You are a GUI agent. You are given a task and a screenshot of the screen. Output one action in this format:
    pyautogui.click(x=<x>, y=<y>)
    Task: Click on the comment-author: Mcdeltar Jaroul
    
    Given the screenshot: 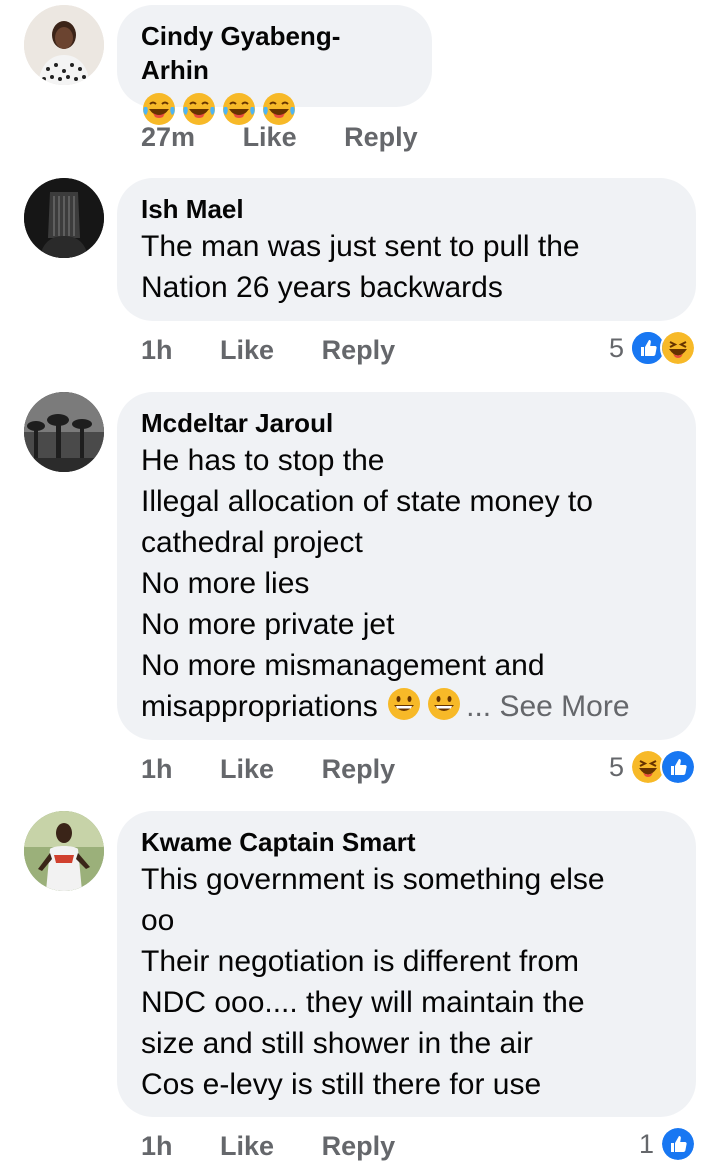 What is the action you would take?
    pyautogui.click(x=406, y=423)
    